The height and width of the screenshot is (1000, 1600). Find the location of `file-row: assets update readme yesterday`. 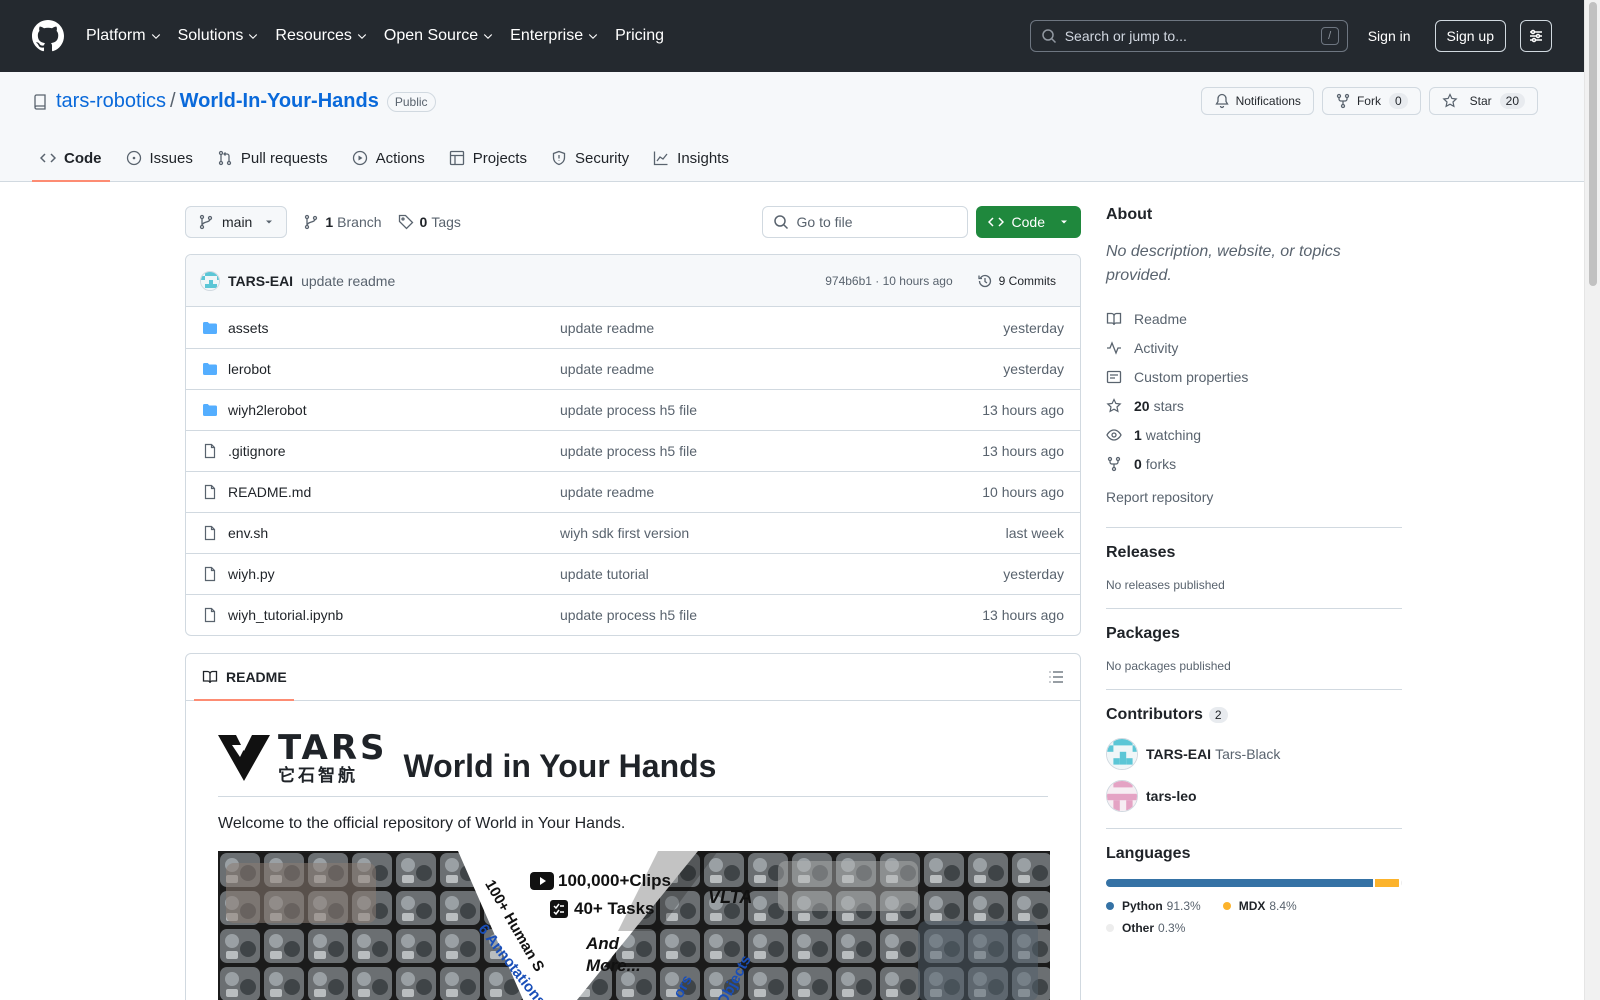

file-row: assets update readme yesterday is located at coordinates (633, 327).